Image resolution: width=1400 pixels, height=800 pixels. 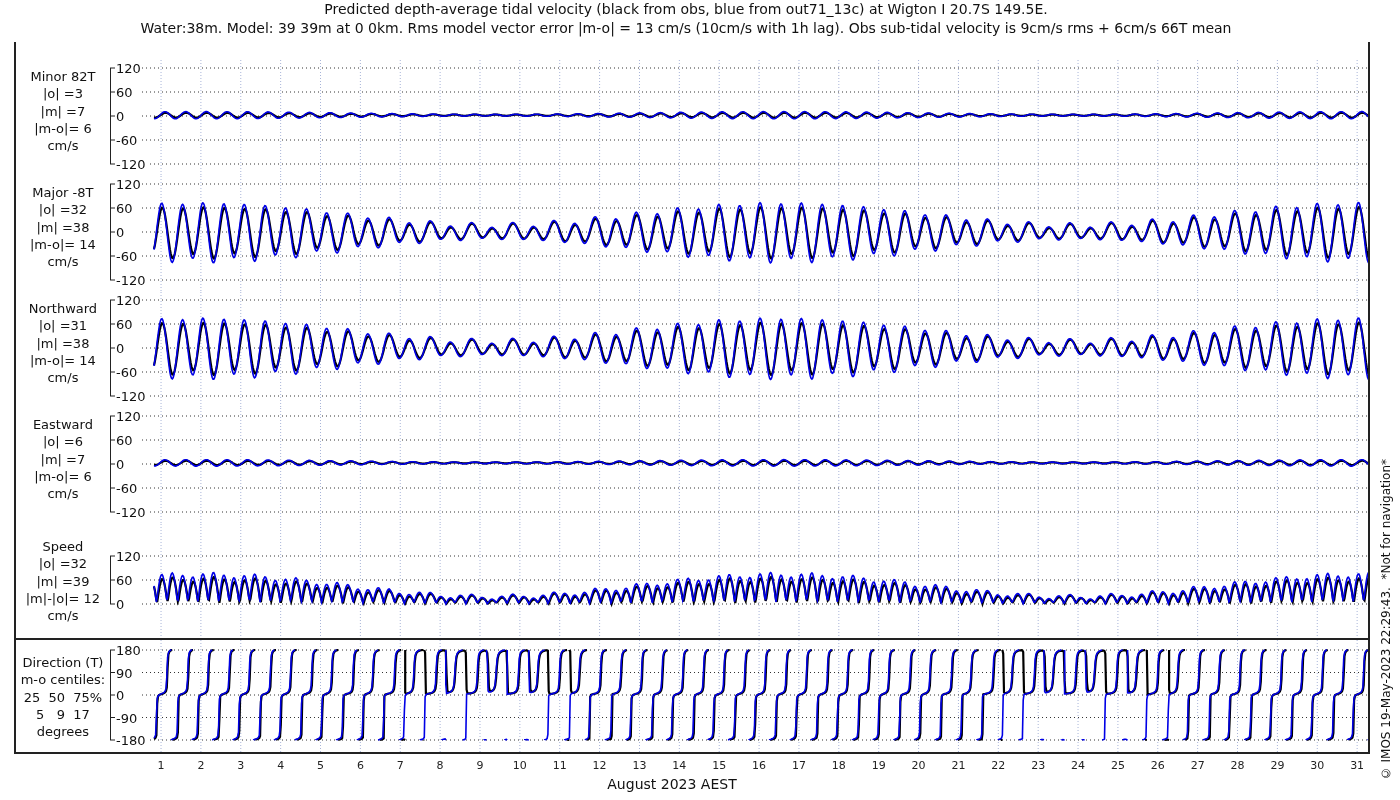 I want to click on panel-label: Speed, so click(x=63, y=547).